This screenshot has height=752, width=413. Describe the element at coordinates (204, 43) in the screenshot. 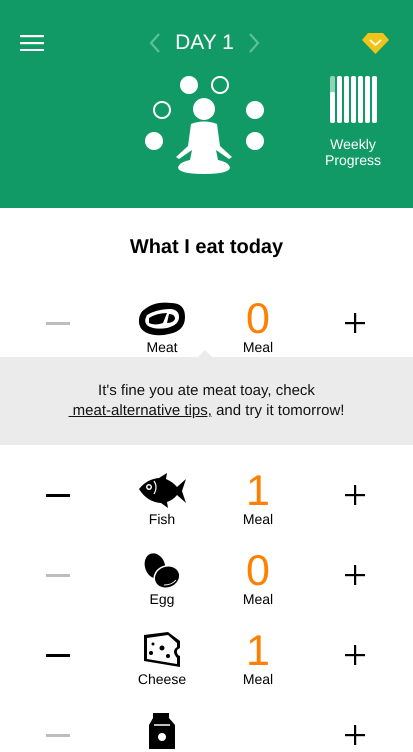

I see `day-title: DAY 1` at that location.